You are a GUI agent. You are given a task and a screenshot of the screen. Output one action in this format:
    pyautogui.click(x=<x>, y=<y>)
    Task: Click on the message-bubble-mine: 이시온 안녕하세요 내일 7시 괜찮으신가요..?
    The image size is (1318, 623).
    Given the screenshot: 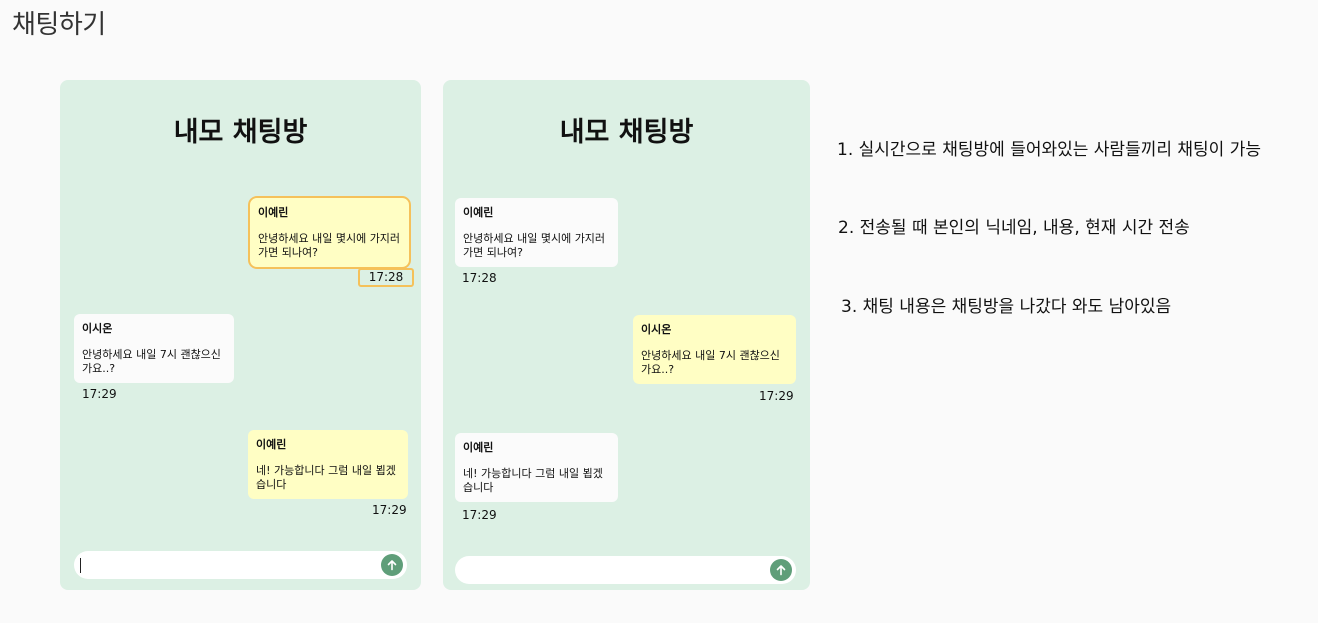 What is the action you would take?
    pyautogui.click(x=714, y=349)
    